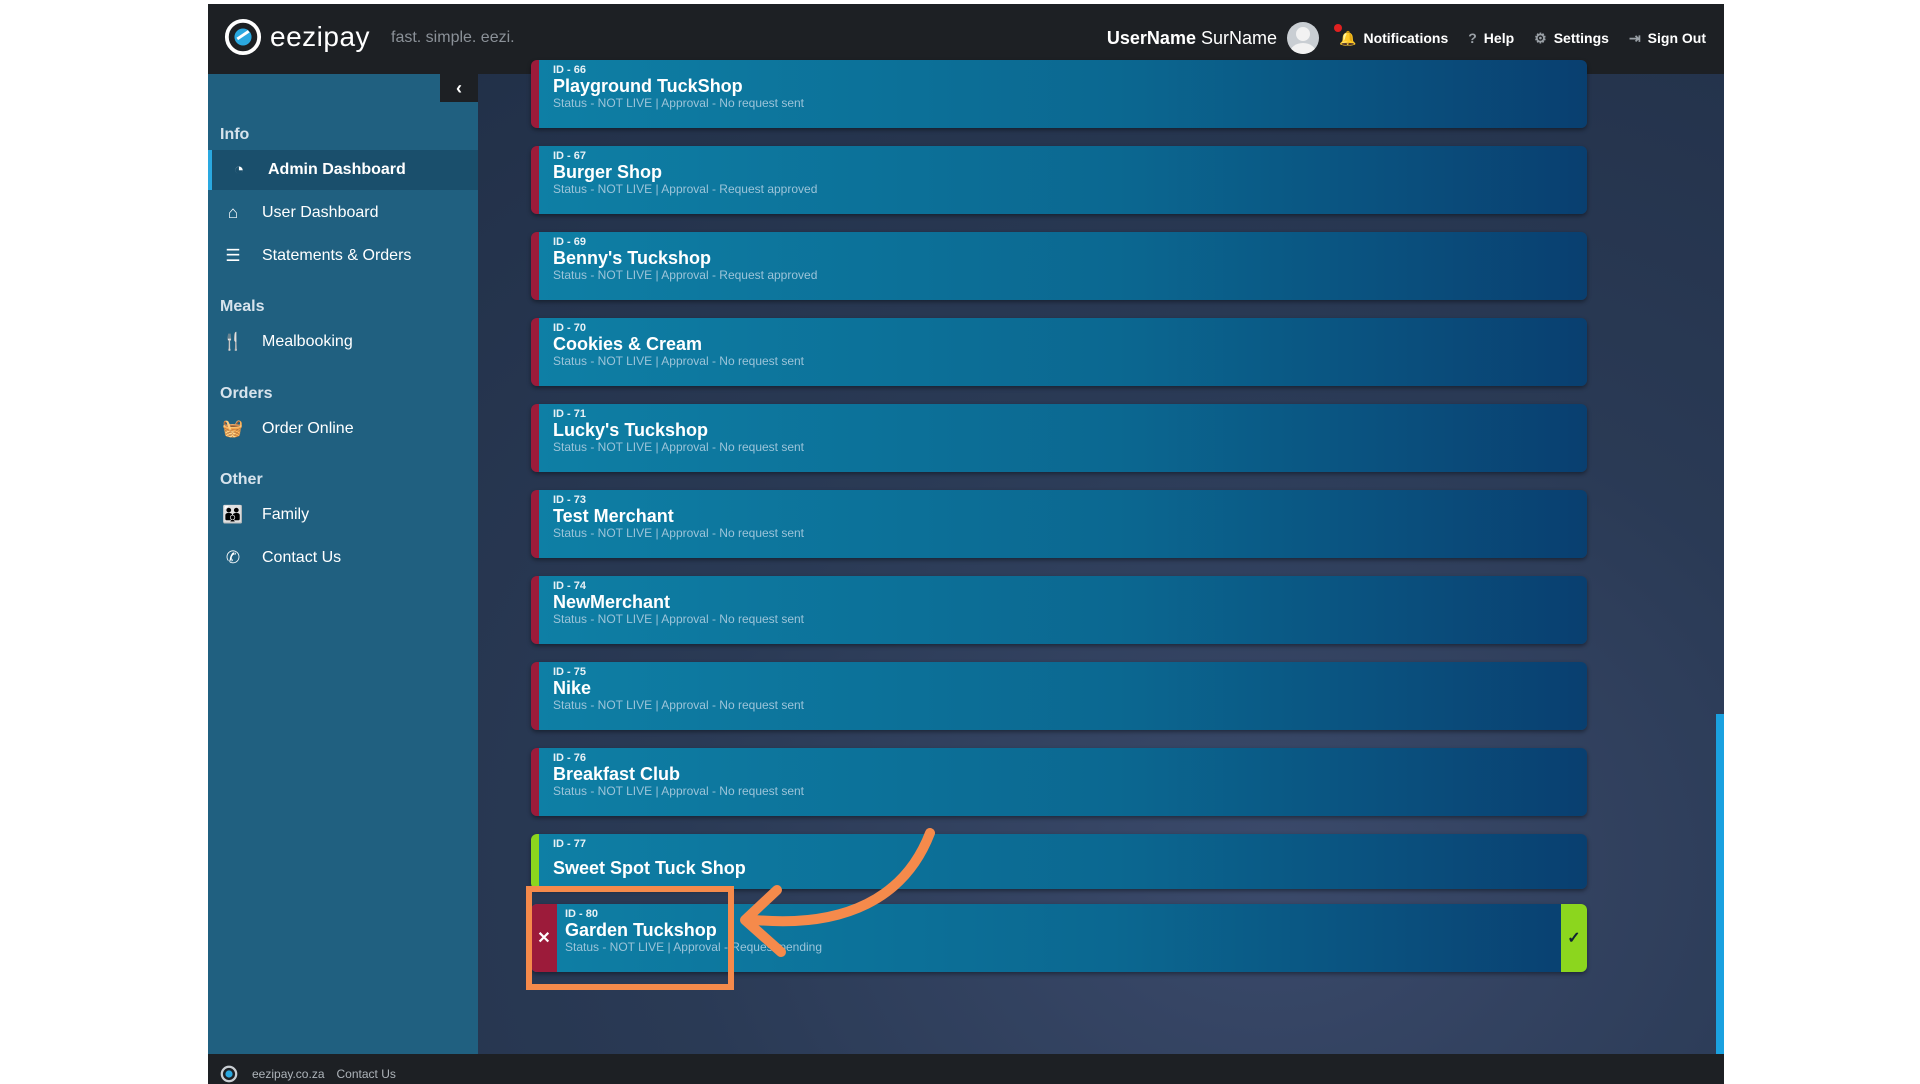 This screenshot has height=1084, width=1920. I want to click on merchant-id: ID - 67, so click(570, 156).